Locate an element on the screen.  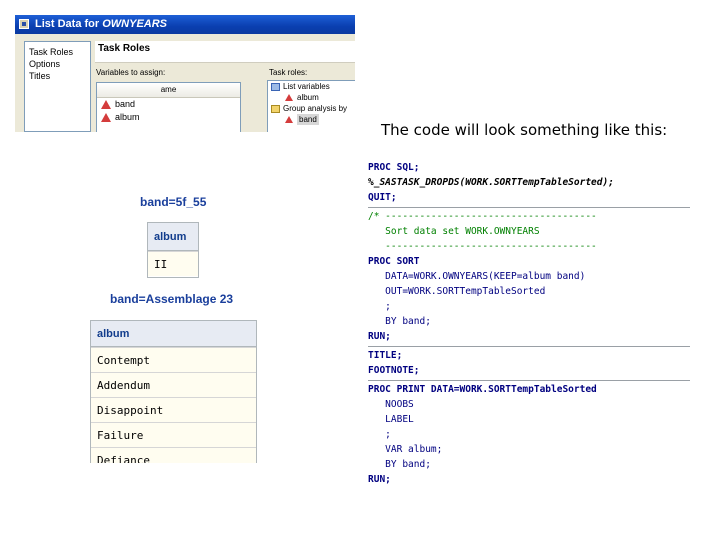
code-line: DATA=WORK.OWNYEARS(KEEP=album band) is located at coordinates (477, 276).